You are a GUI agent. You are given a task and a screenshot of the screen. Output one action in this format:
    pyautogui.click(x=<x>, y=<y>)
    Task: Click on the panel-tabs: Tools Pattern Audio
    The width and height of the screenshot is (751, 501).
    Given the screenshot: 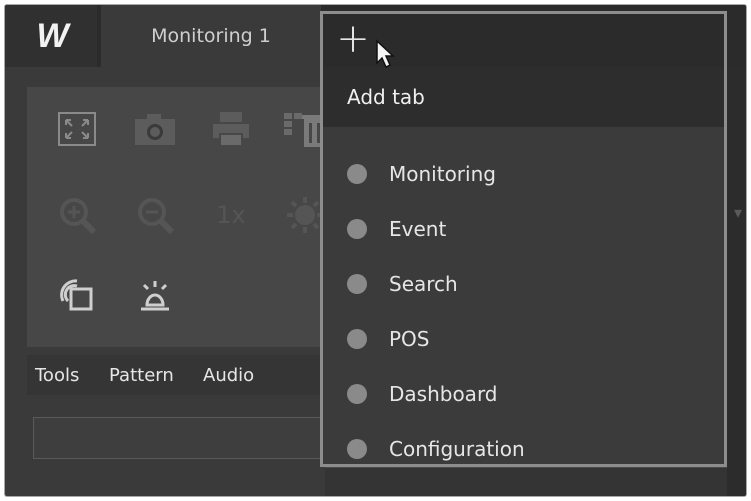 What is the action you would take?
    pyautogui.click(x=177, y=375)
    